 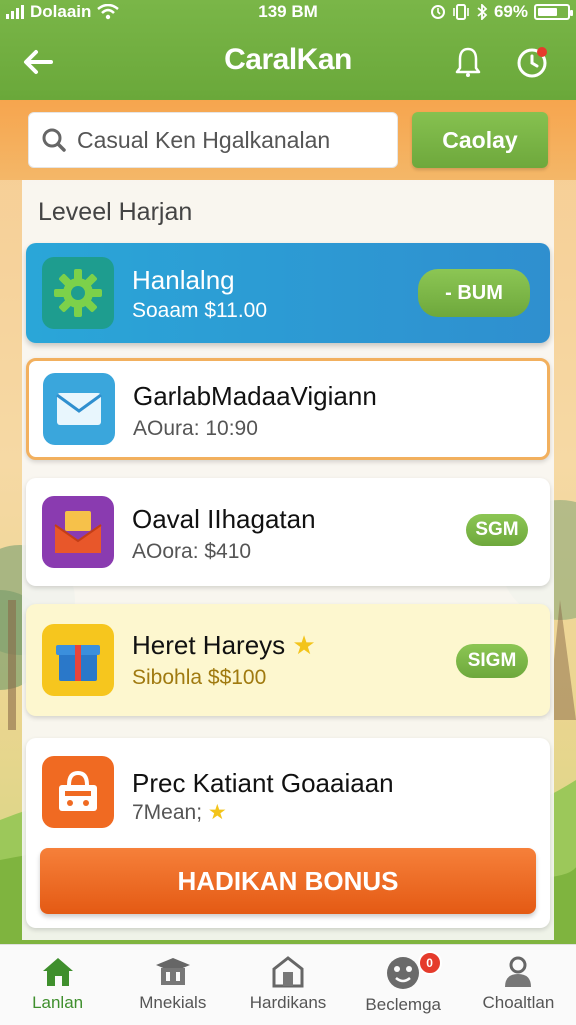 I want to click on clock-icon, so click(x=532, y=62).